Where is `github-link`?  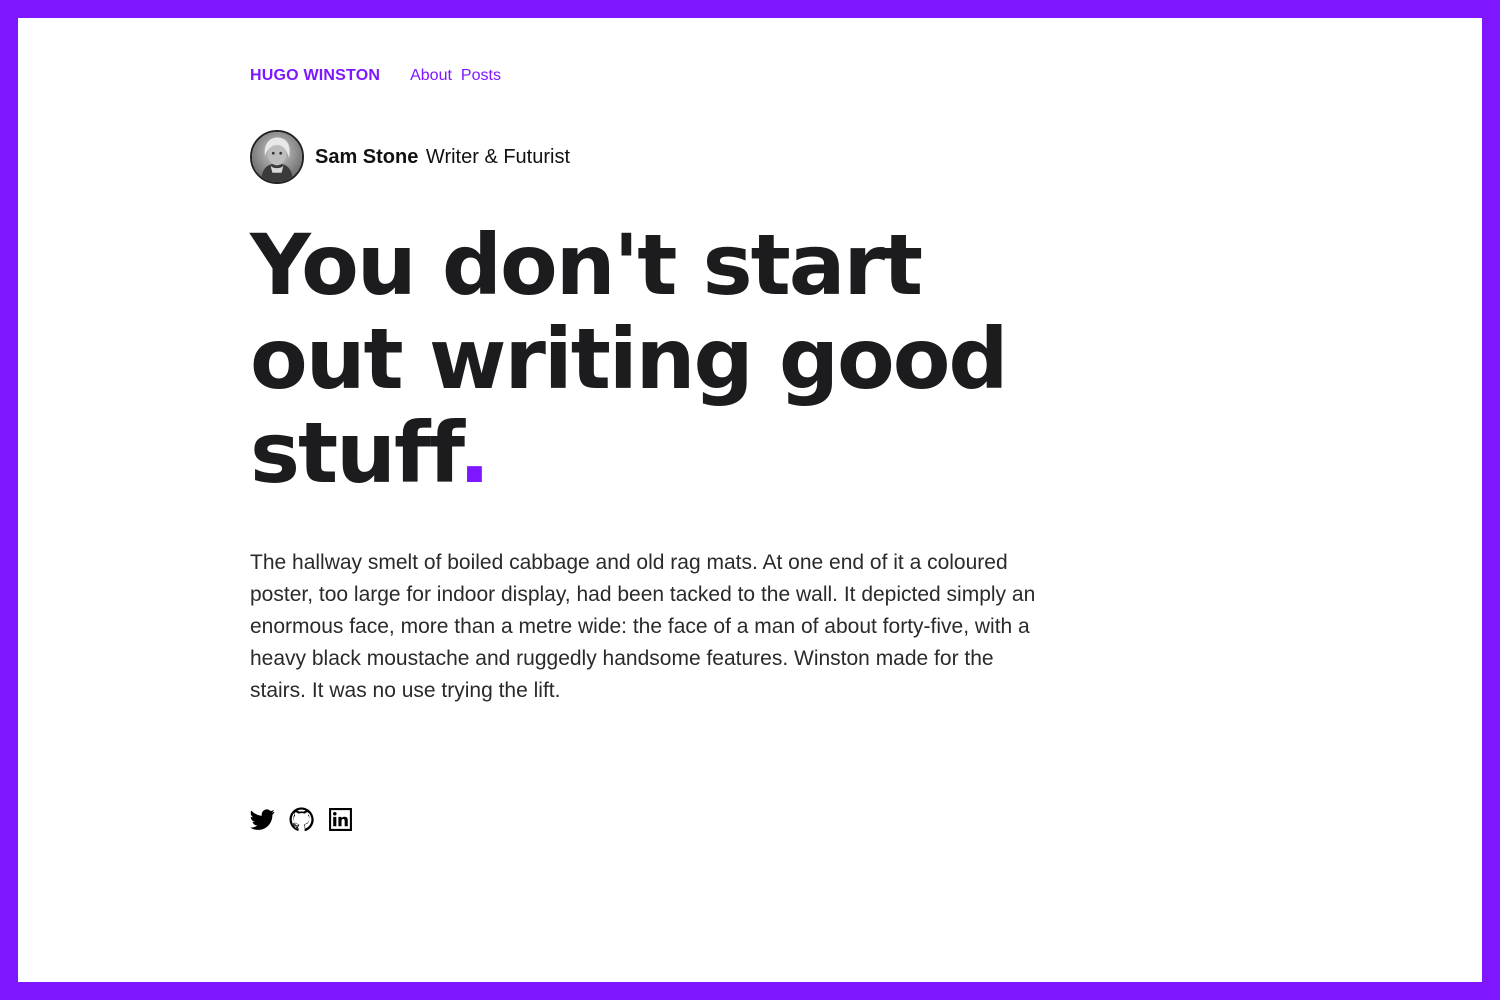
github-link is located at coordinates (301, 819).